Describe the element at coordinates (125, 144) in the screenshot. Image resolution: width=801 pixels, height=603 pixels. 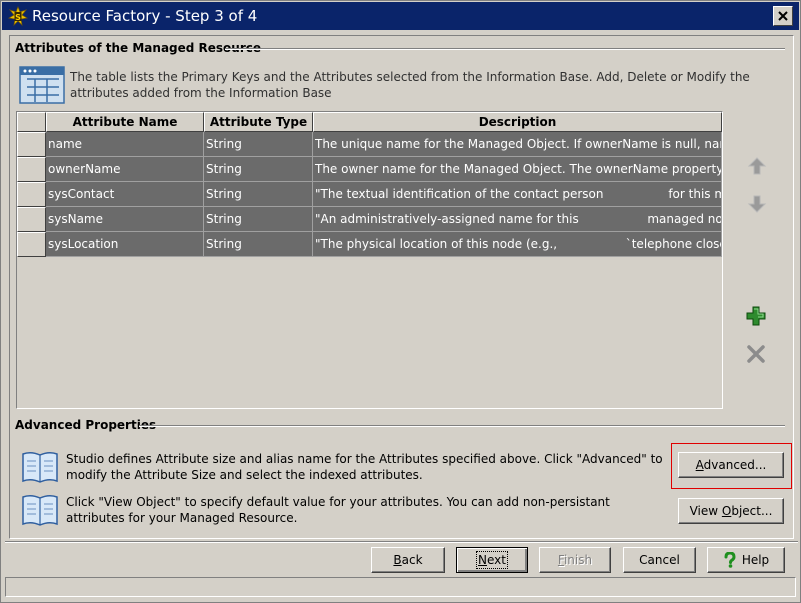
I see `cell-attribute-name: name` at that location.